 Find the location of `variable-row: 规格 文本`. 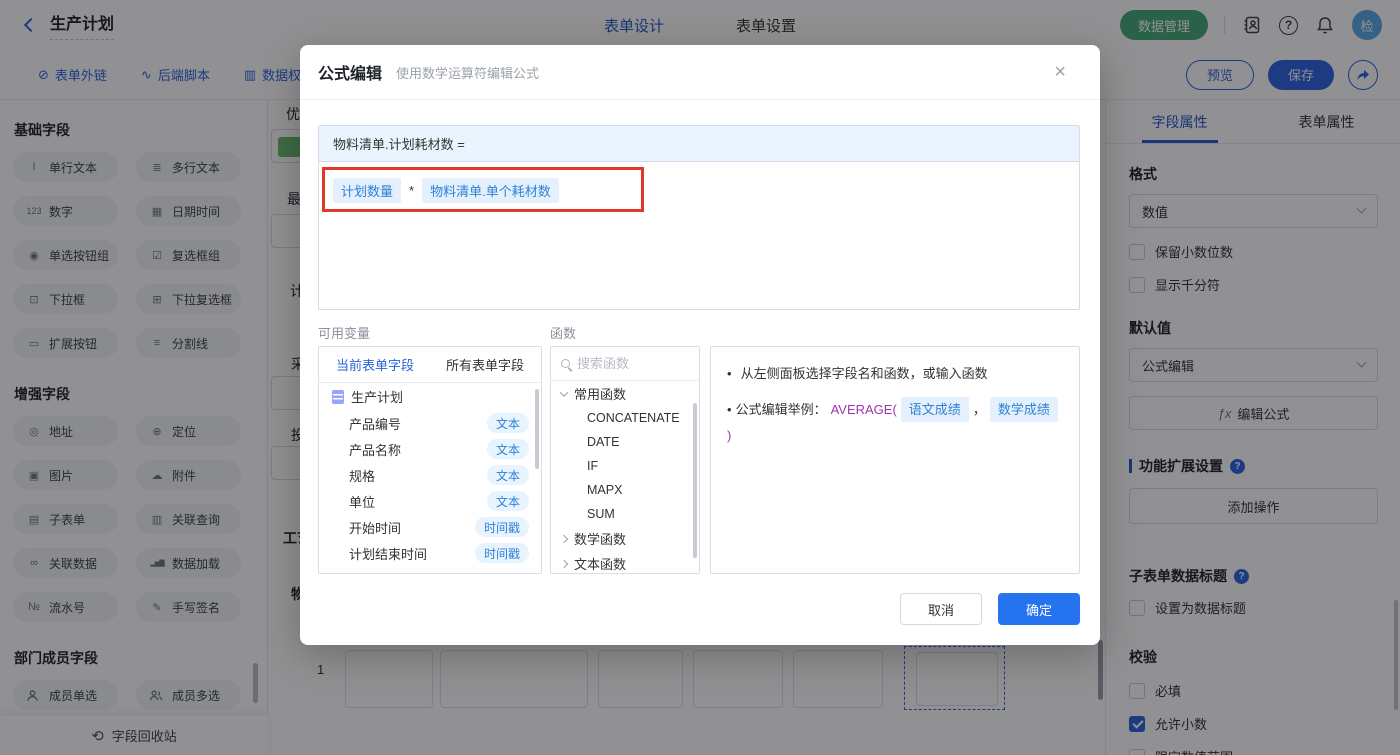

variable-row: 规格 文本 is located at coordinates (430, 475).